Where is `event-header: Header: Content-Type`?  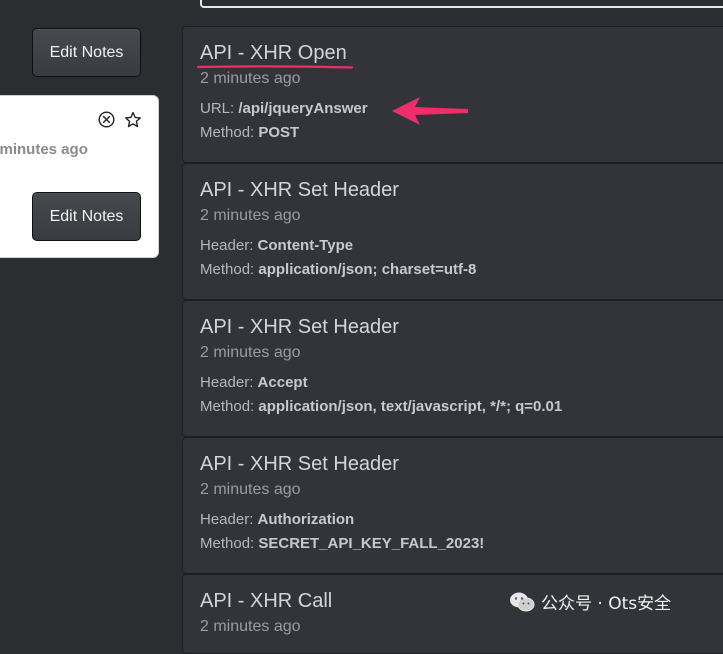 event-header: Header: Content-Type is located at coordinates (277, 245).